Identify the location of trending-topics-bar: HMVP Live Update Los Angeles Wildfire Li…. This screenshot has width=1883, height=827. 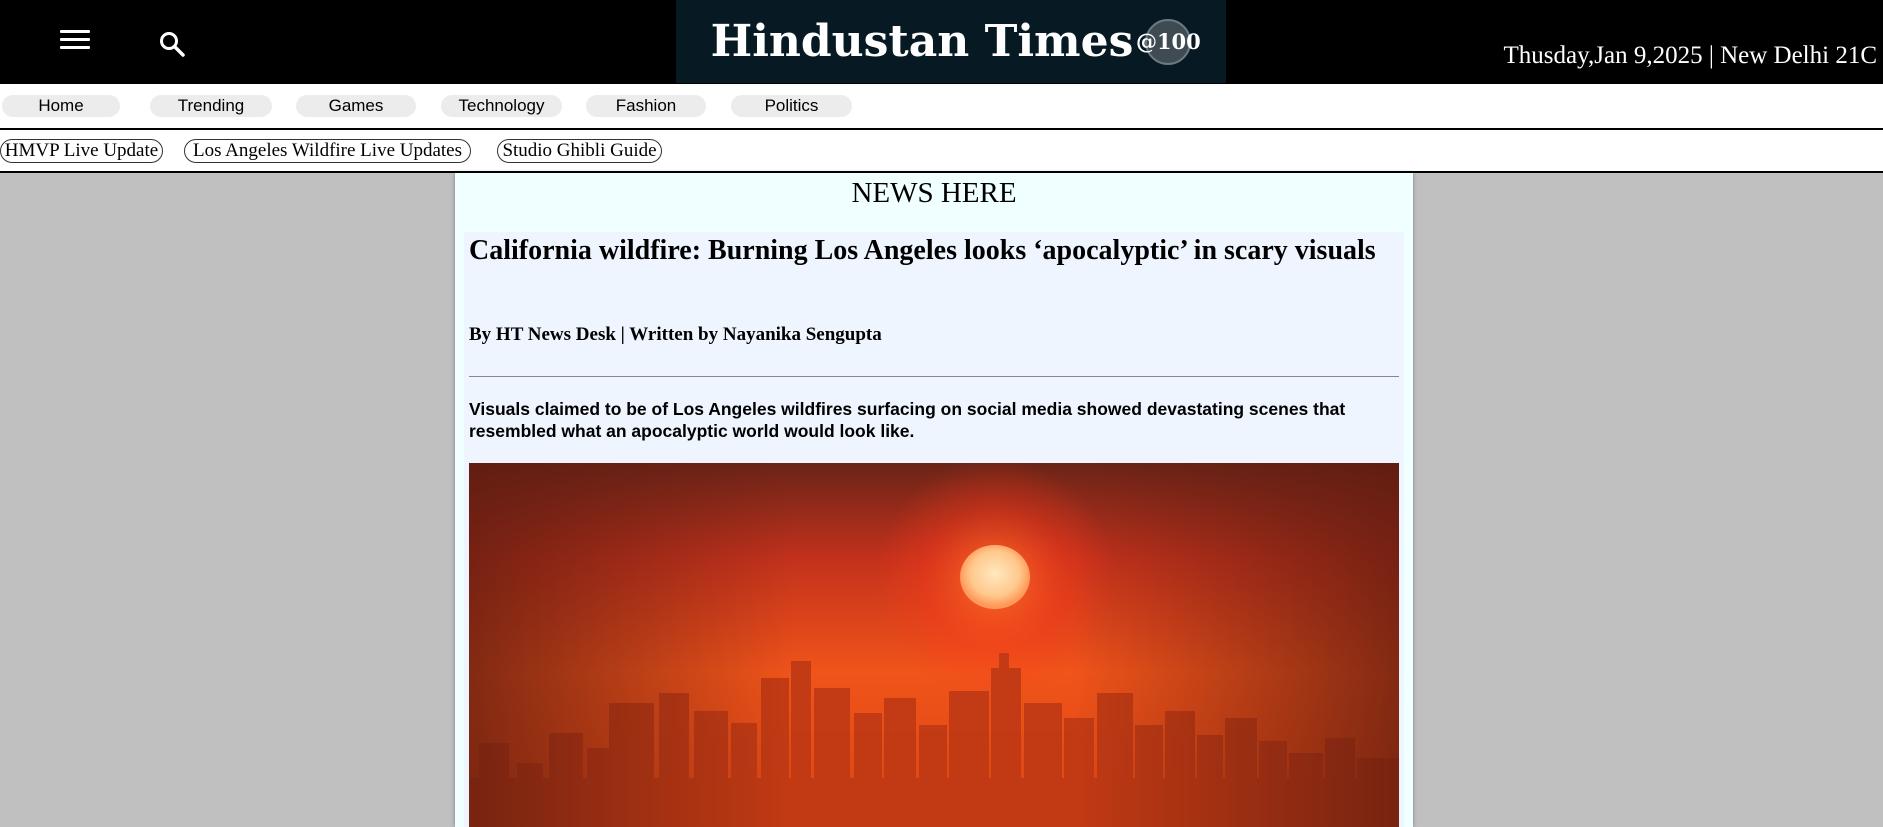
(941, 151).